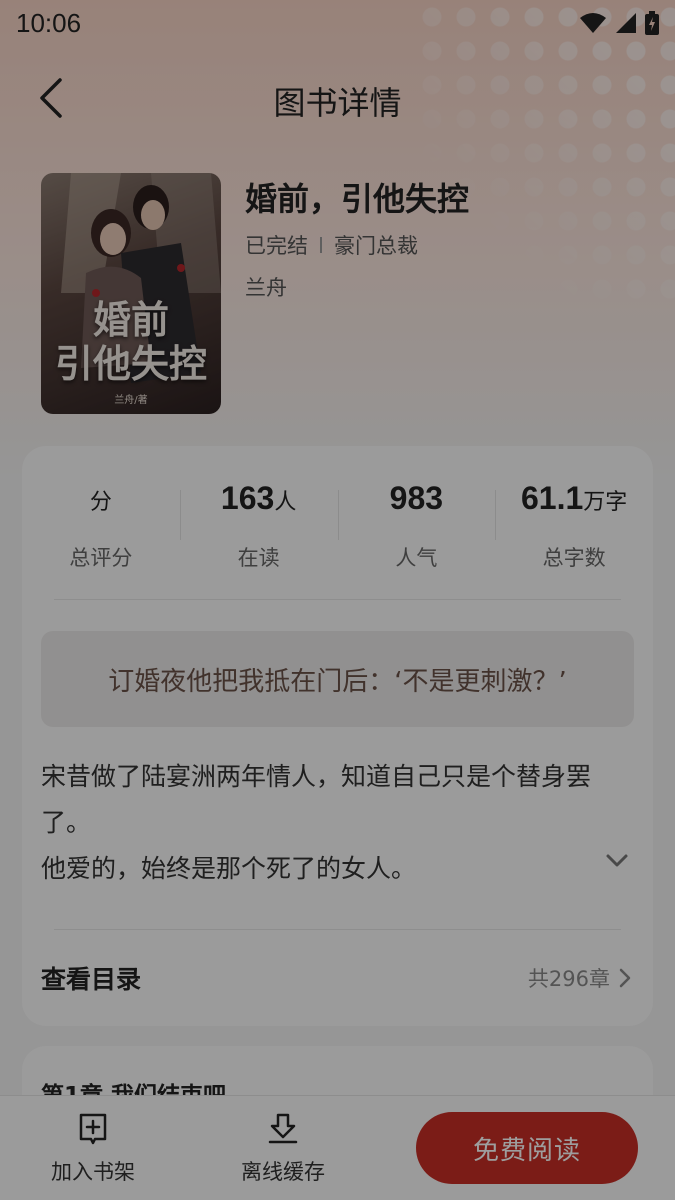 The width and height of the screenshot is (675, 1200). What do you see at coordinates (130, 341) in the screenshot?
I see `cover-title: 婚前 引他失控` at bounding box center [130, 341].